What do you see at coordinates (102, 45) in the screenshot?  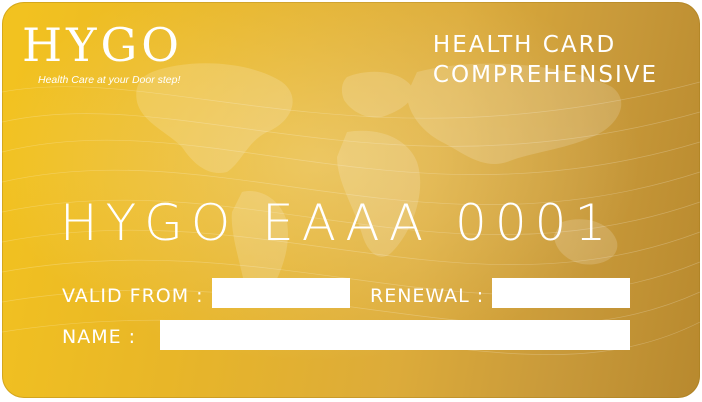 I see `brand-logo: HYGO` at bounding box center [102, 45].